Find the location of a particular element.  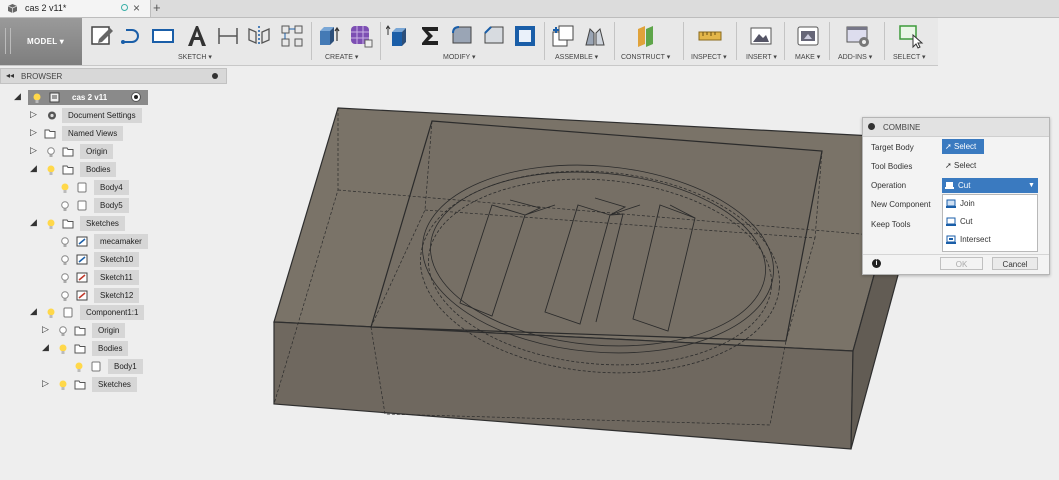

create-menu: CREATE ▾ is located at coordinates (341, 57).